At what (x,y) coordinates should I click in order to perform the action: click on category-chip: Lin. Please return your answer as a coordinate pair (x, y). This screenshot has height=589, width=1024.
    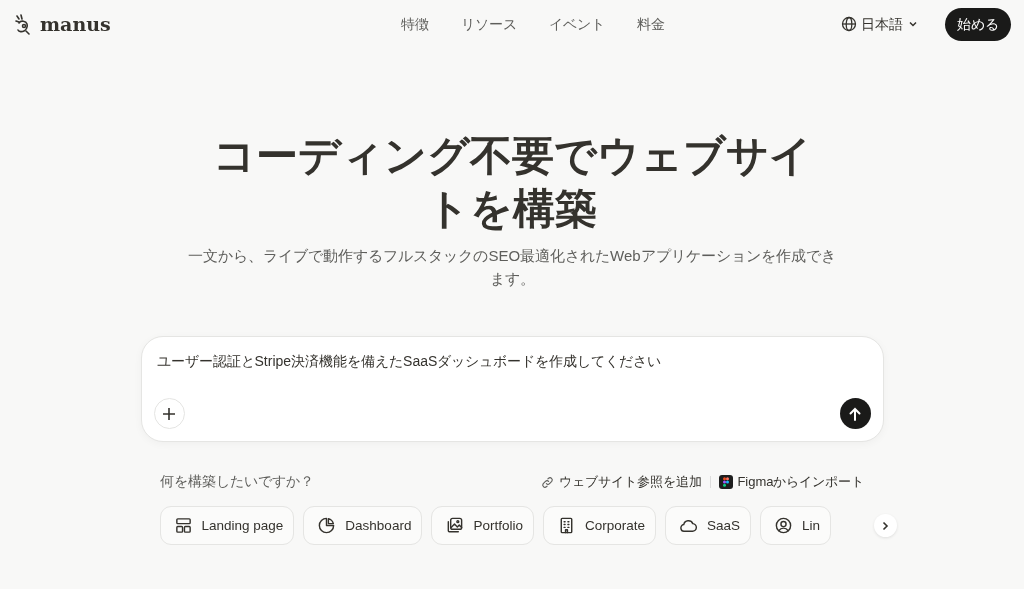
    Looking at the image, I should click on (795, 526).